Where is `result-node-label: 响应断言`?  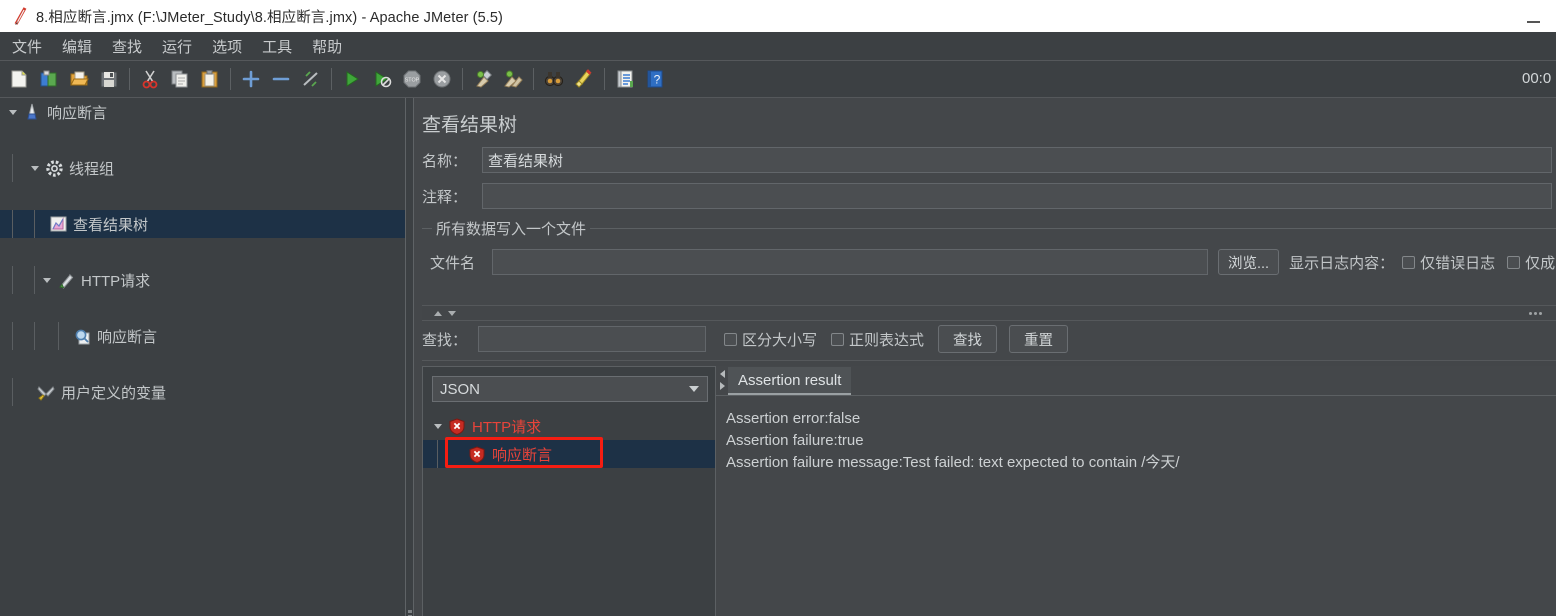
result-node-label: 响应断言 is located at coordinates (522, 455).